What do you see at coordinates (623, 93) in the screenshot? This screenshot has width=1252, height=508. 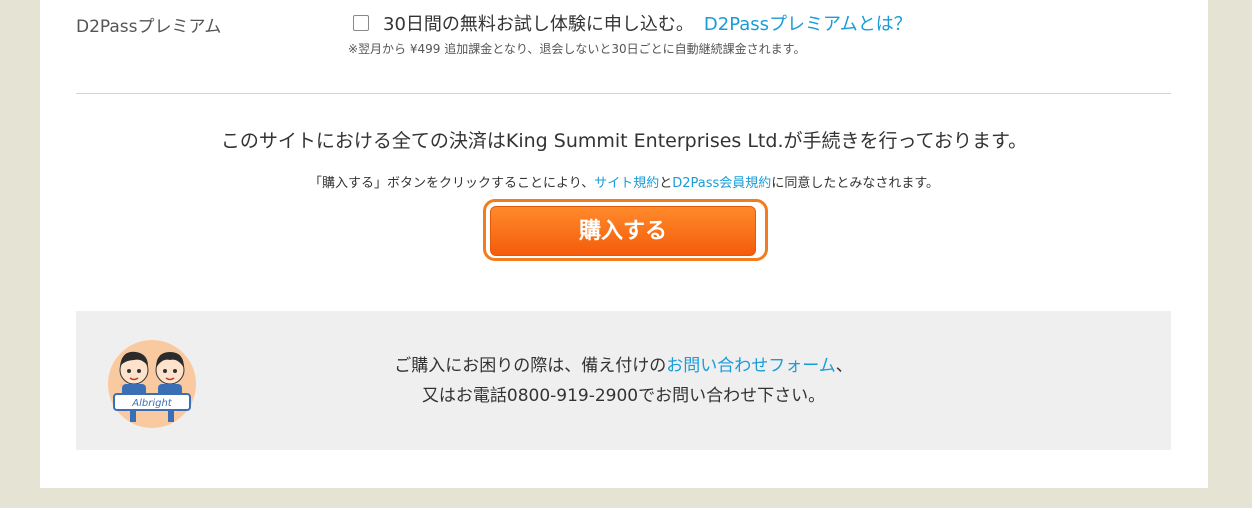 I see `section-divider` at bounding box center [623, 93].